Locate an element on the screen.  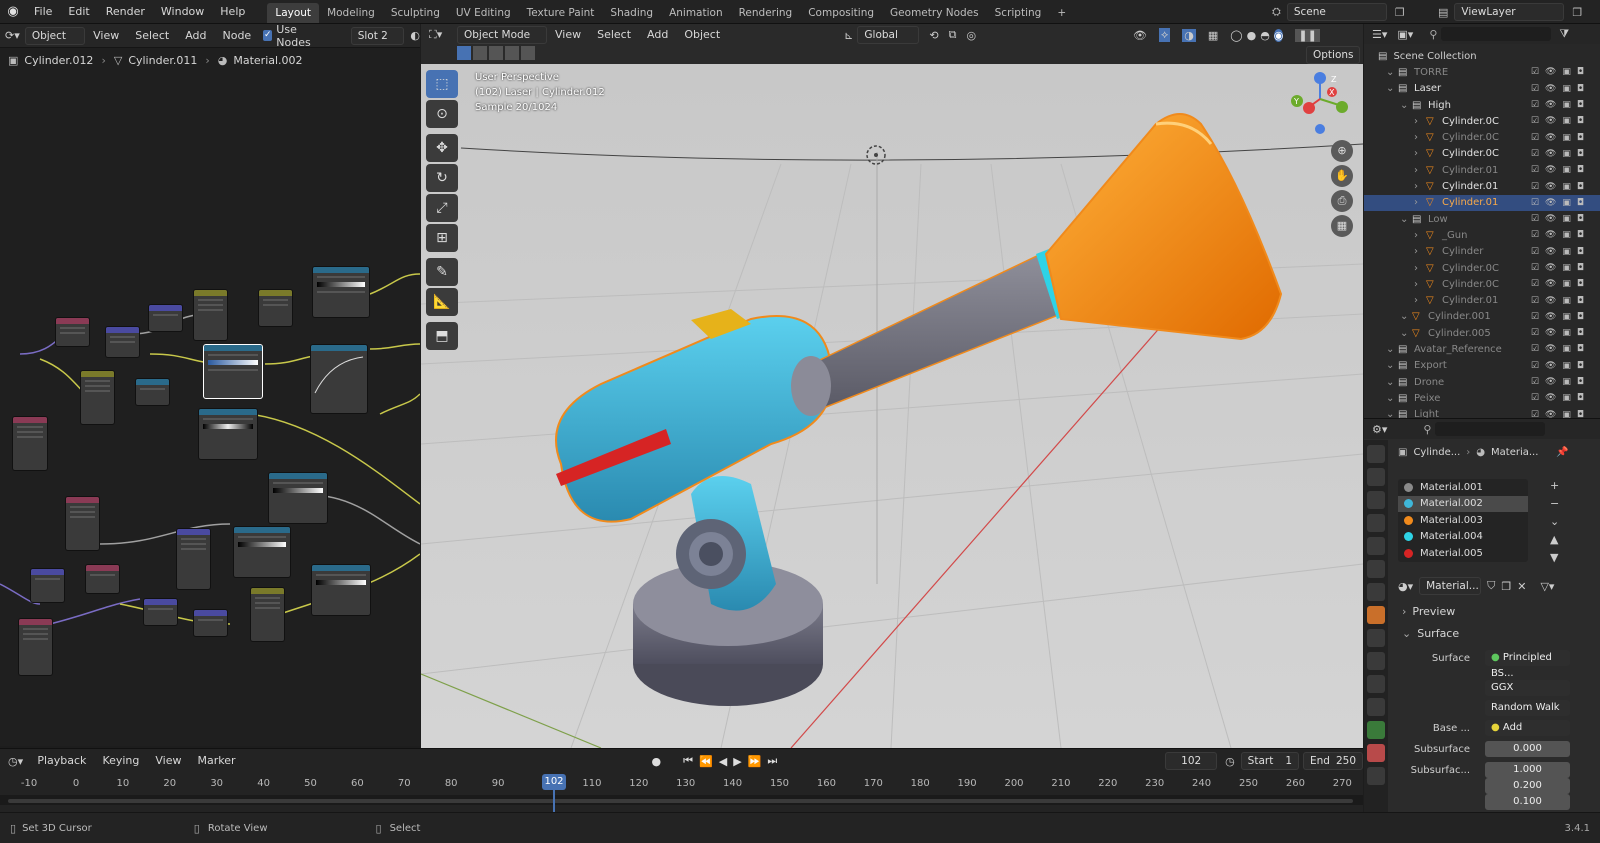
modifier-tab-icon is located at coordinates (1376, 638).